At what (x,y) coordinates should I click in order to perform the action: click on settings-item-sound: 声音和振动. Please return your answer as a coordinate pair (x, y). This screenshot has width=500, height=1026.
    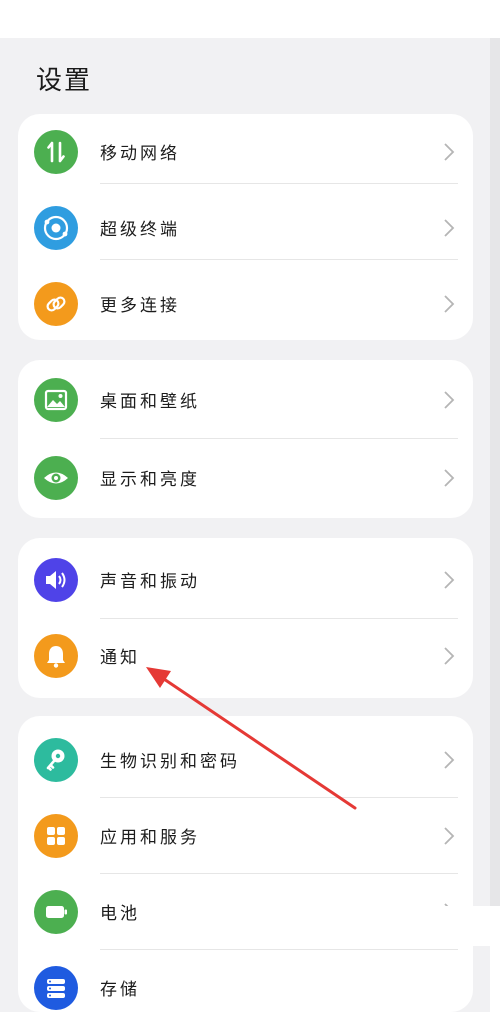
    Looking at the image, I should click on (245, 580).